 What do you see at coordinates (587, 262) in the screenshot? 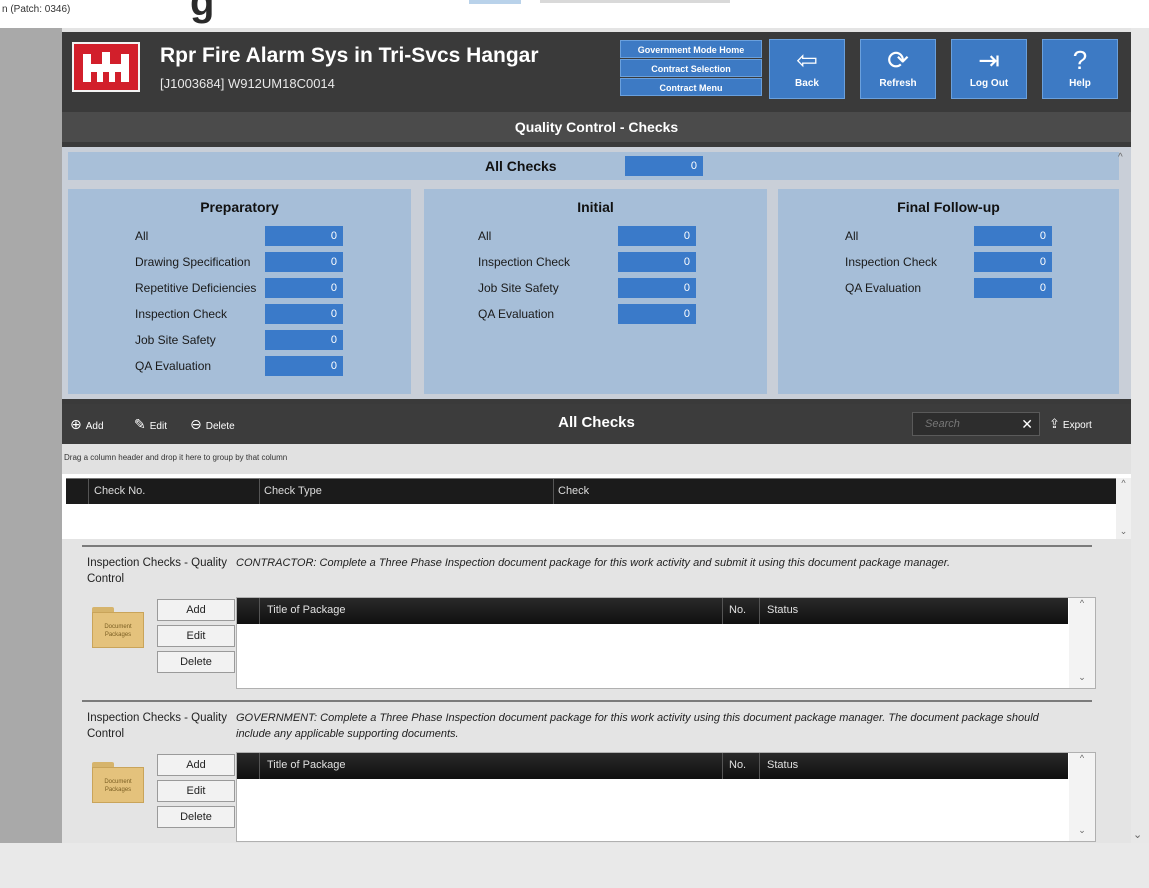
I see `initial-row: Inspection Check 0` at bounding box center [587, 262].